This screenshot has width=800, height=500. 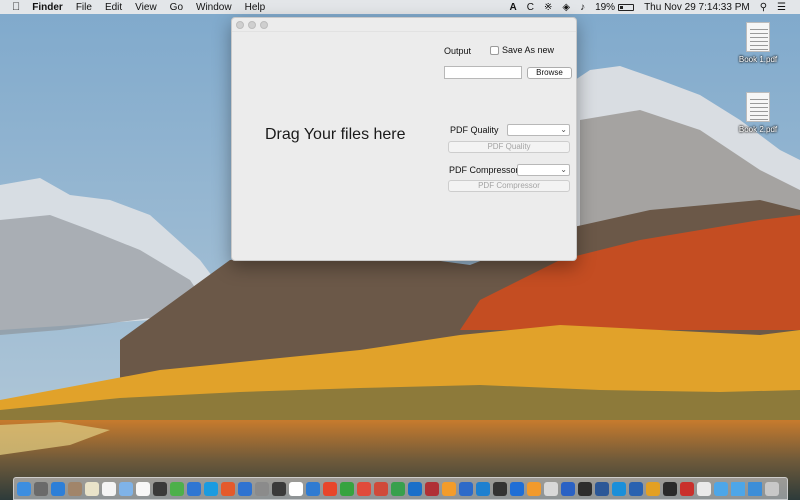 I want to click on volume-icon: ♪, so click(x=582, y=7).